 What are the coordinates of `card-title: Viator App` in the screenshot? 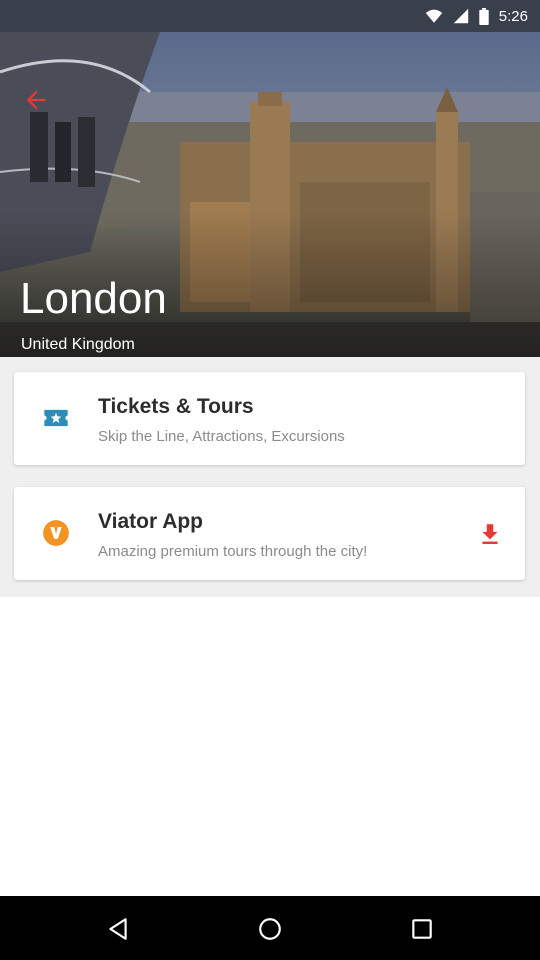 It's located at (151, 521).